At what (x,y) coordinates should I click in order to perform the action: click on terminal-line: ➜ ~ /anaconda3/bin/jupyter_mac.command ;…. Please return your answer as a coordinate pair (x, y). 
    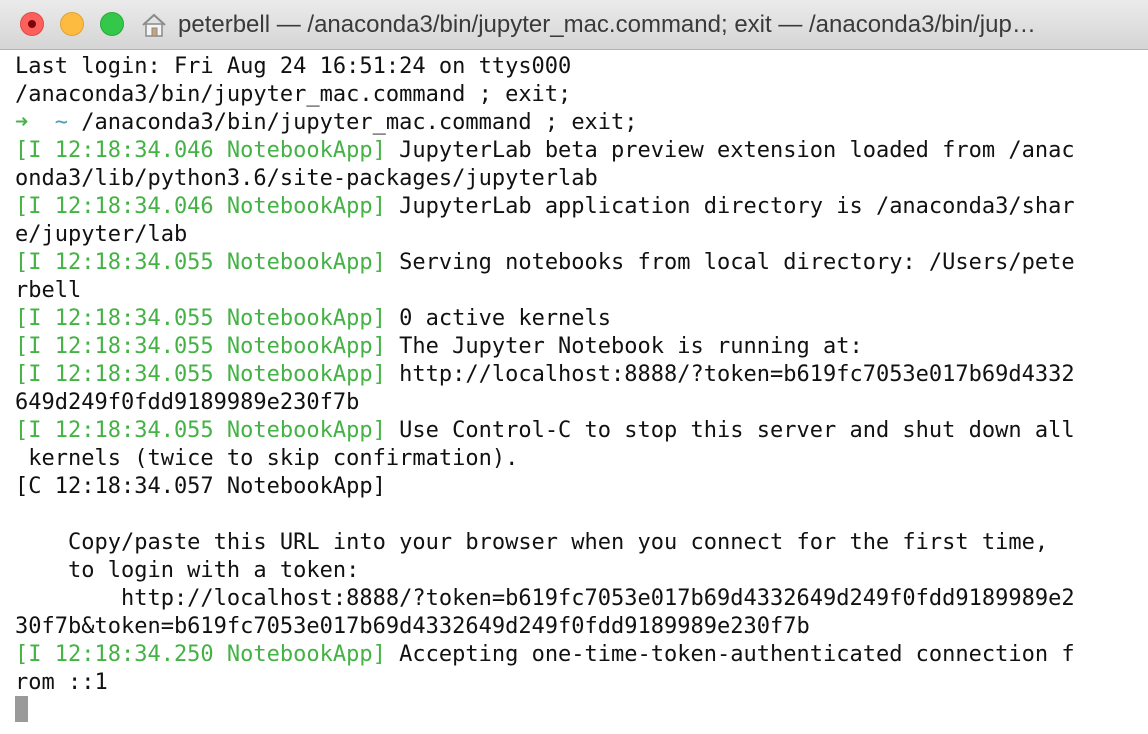
    Looking at the image, I should click on (545, 123).